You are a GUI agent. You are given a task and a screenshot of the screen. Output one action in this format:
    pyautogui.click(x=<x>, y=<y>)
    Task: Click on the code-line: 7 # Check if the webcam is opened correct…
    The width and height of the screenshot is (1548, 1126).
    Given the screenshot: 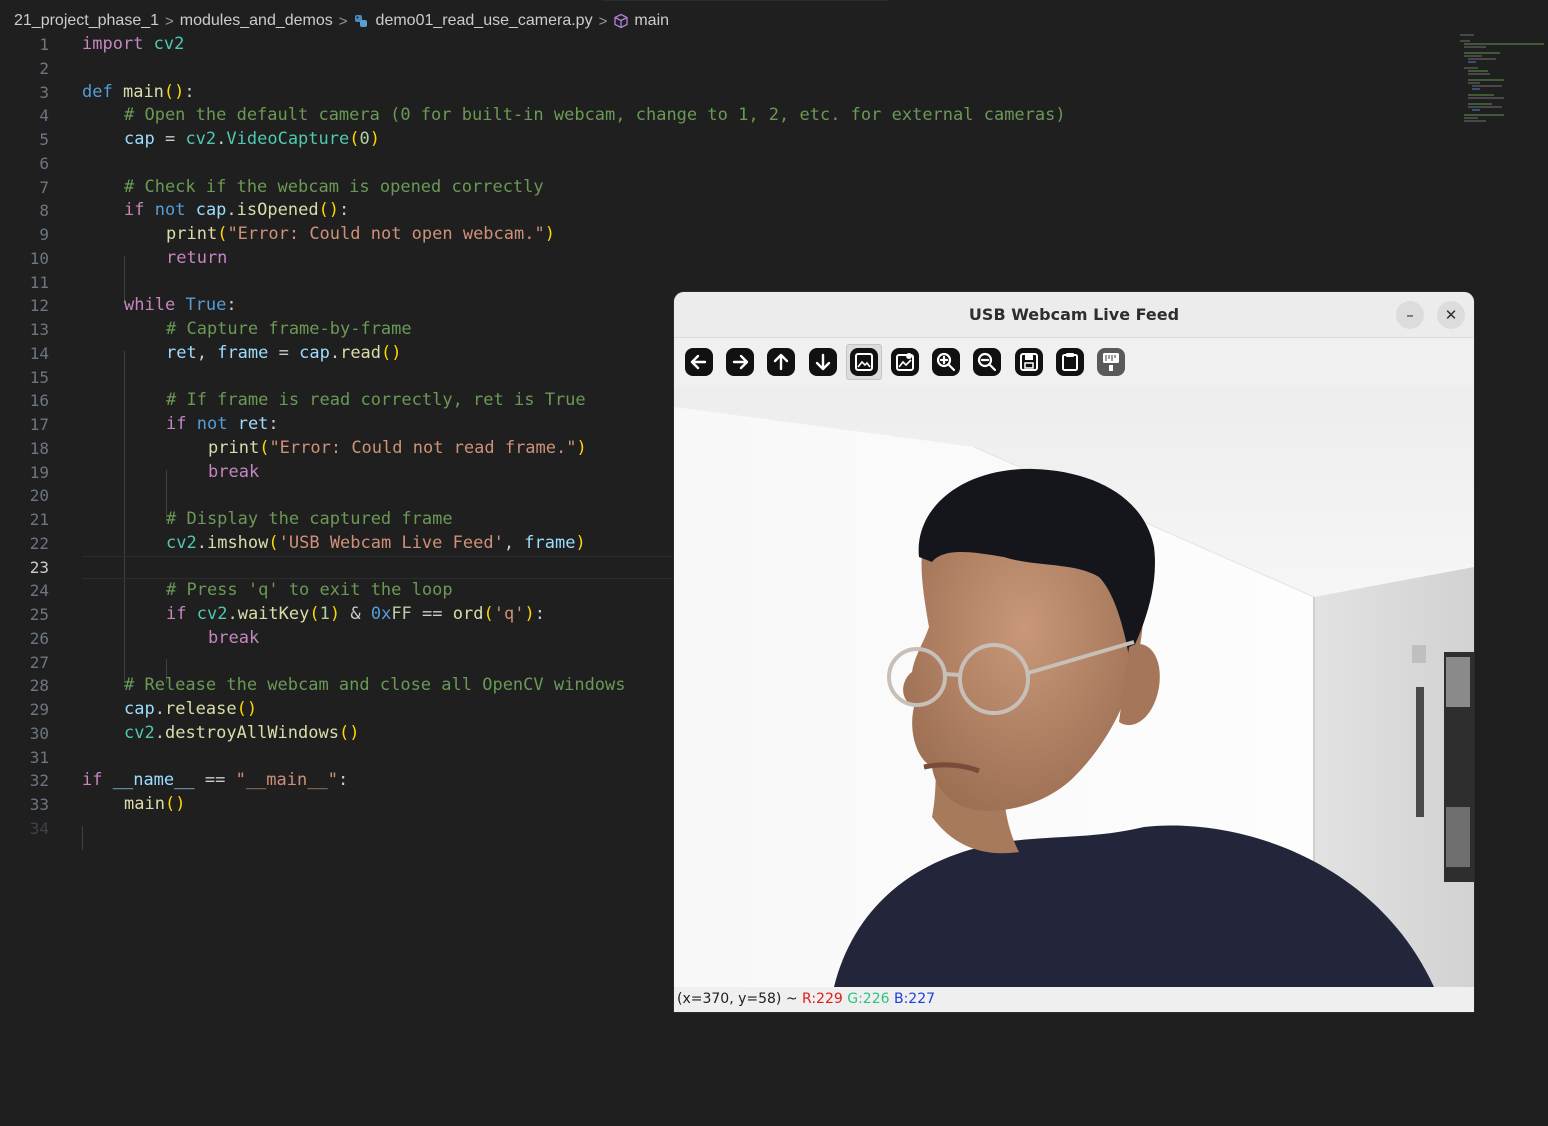 What is the action you would take?
    pyautogui.click(x=730, y=188)
    